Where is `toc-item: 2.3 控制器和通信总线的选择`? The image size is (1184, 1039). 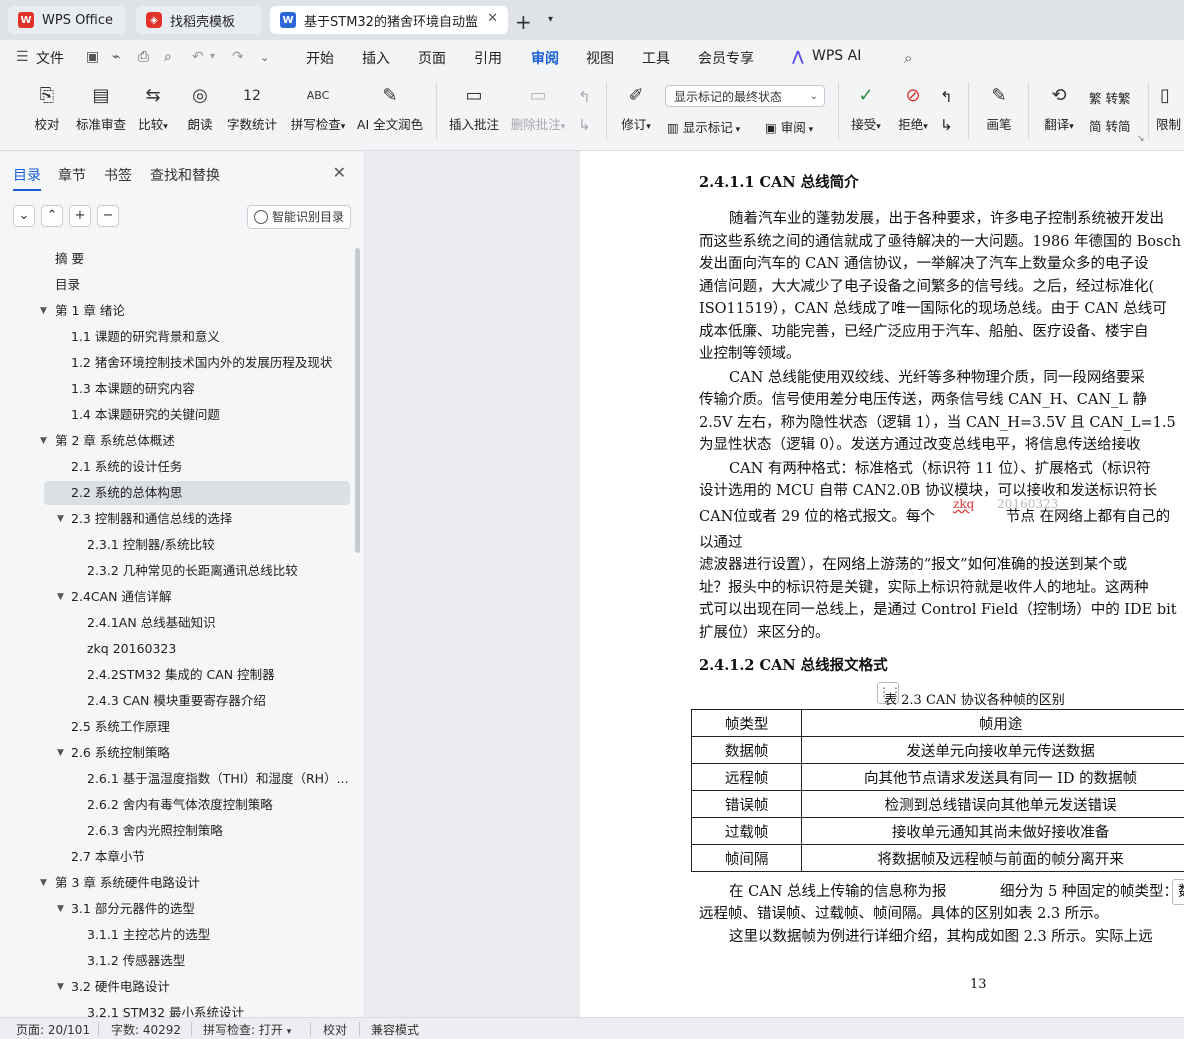 toc-item: 2.3 控制器和通信总线的选择 is located at coordinates (151, 519).